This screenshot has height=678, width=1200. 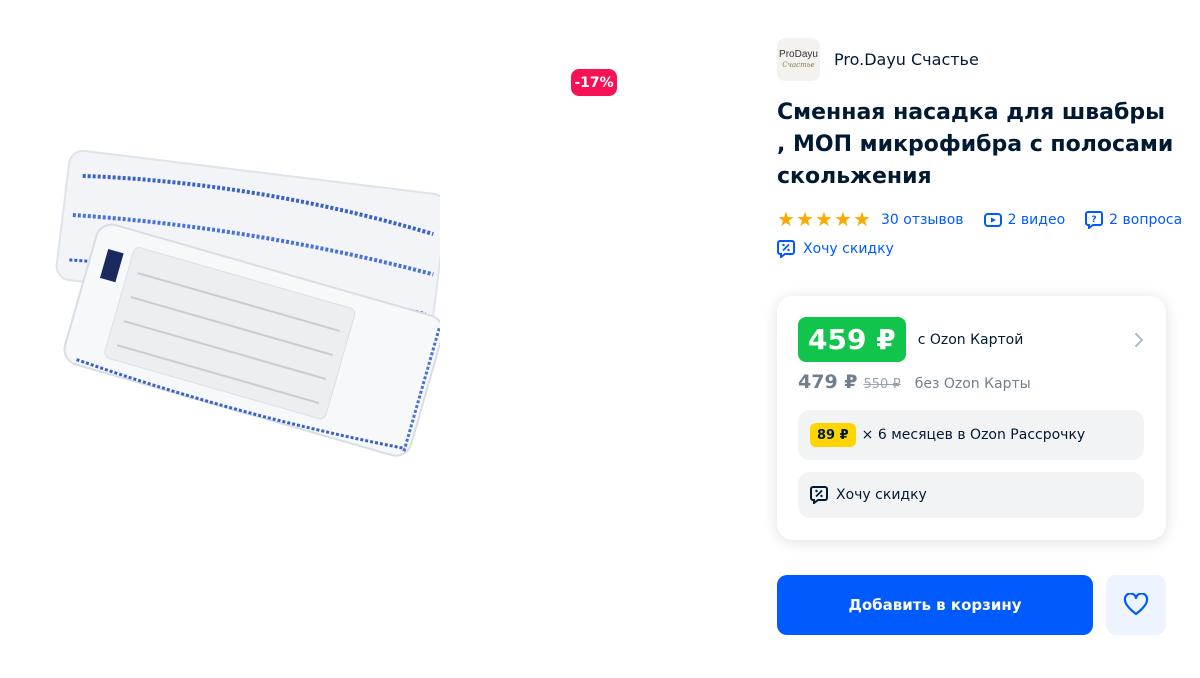 I want to click on seller-logo-subtext: Счастье, so click(x=798, y=65).